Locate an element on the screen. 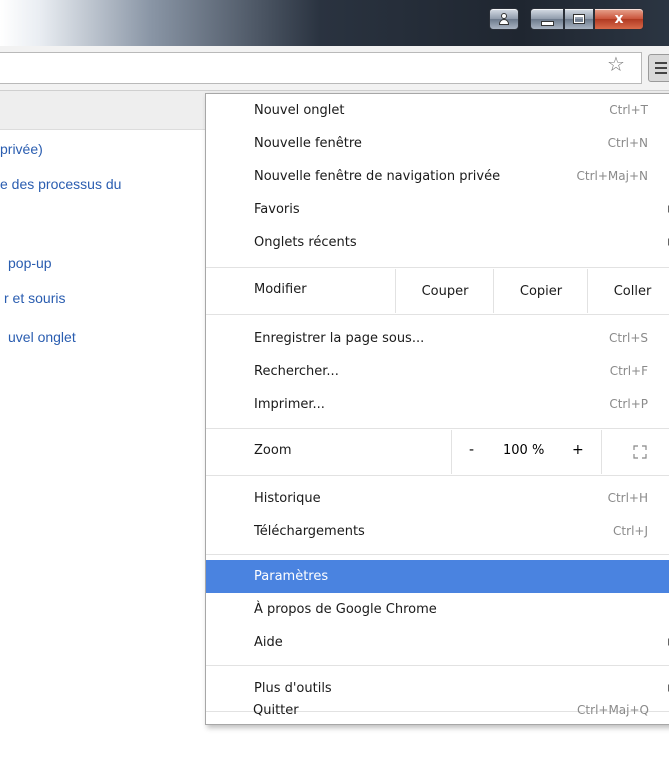 Image resolution: width=669 pixels, height=778 pixels. fullscreen-button is located at coordinates (635, 452).